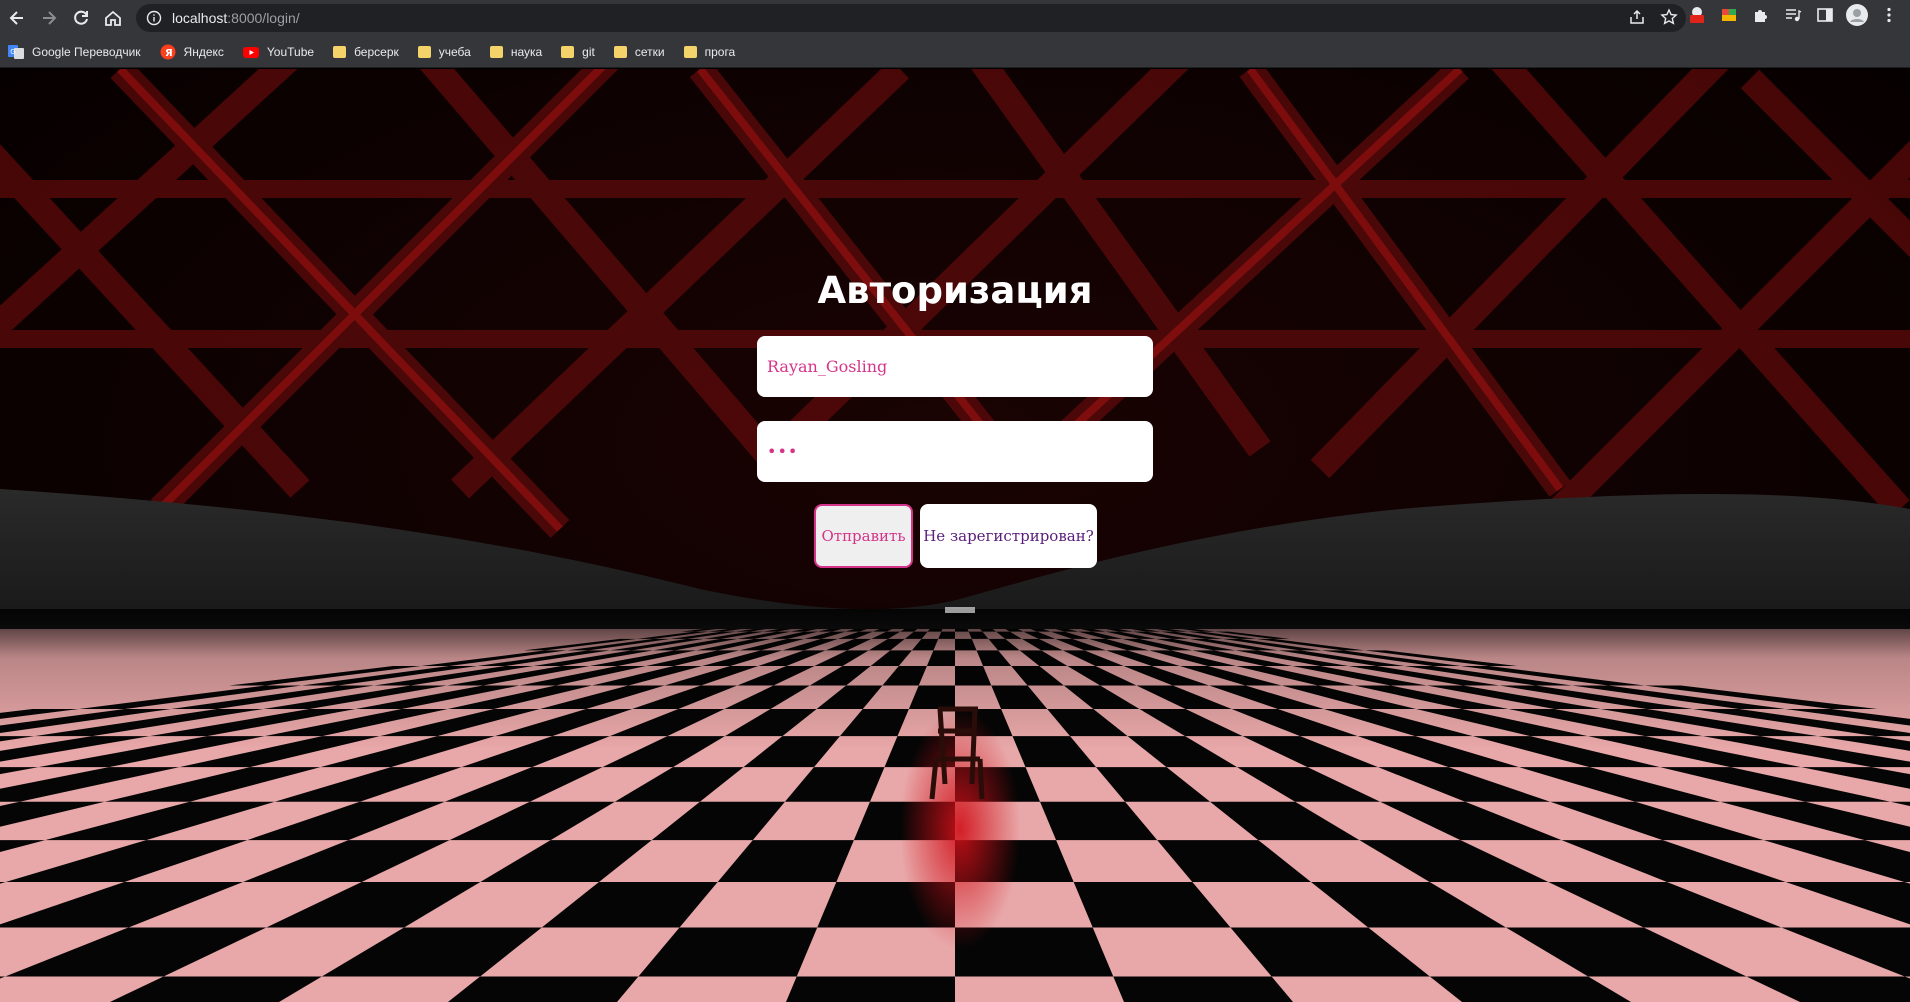 Image resolution: width=1910 pixels, height=1002 pixels. I want to click on bookmark-youtube: YouTube, so click(278, 52).